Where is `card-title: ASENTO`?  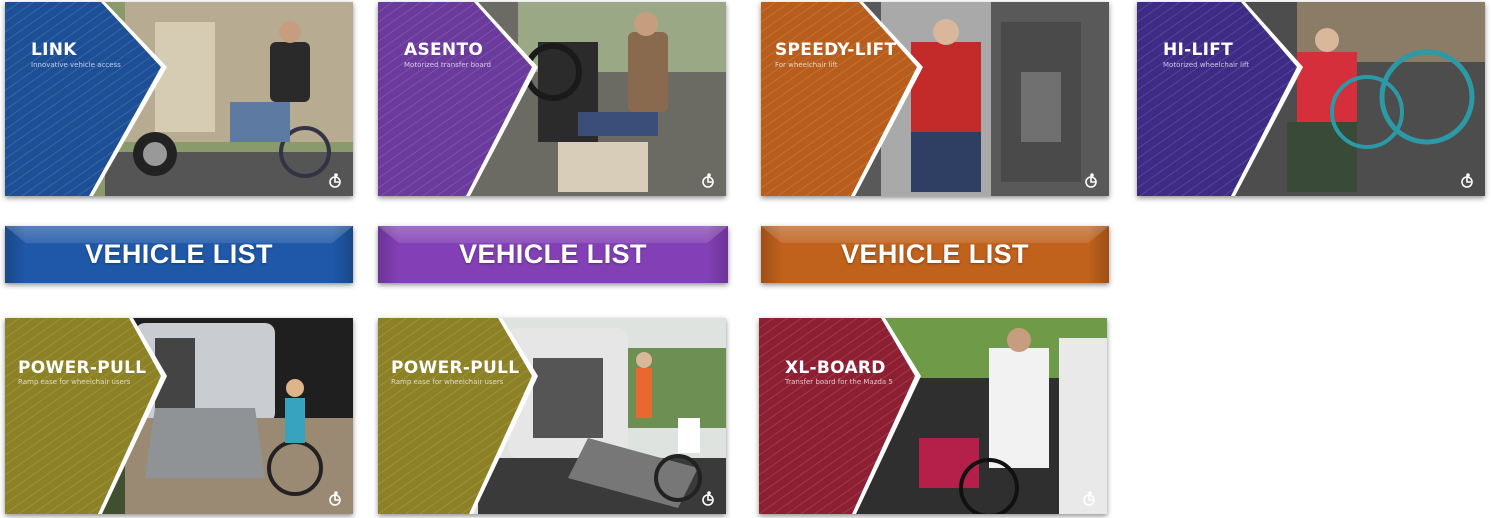
card-title: ASENTO is located at coordinates (444, 50).